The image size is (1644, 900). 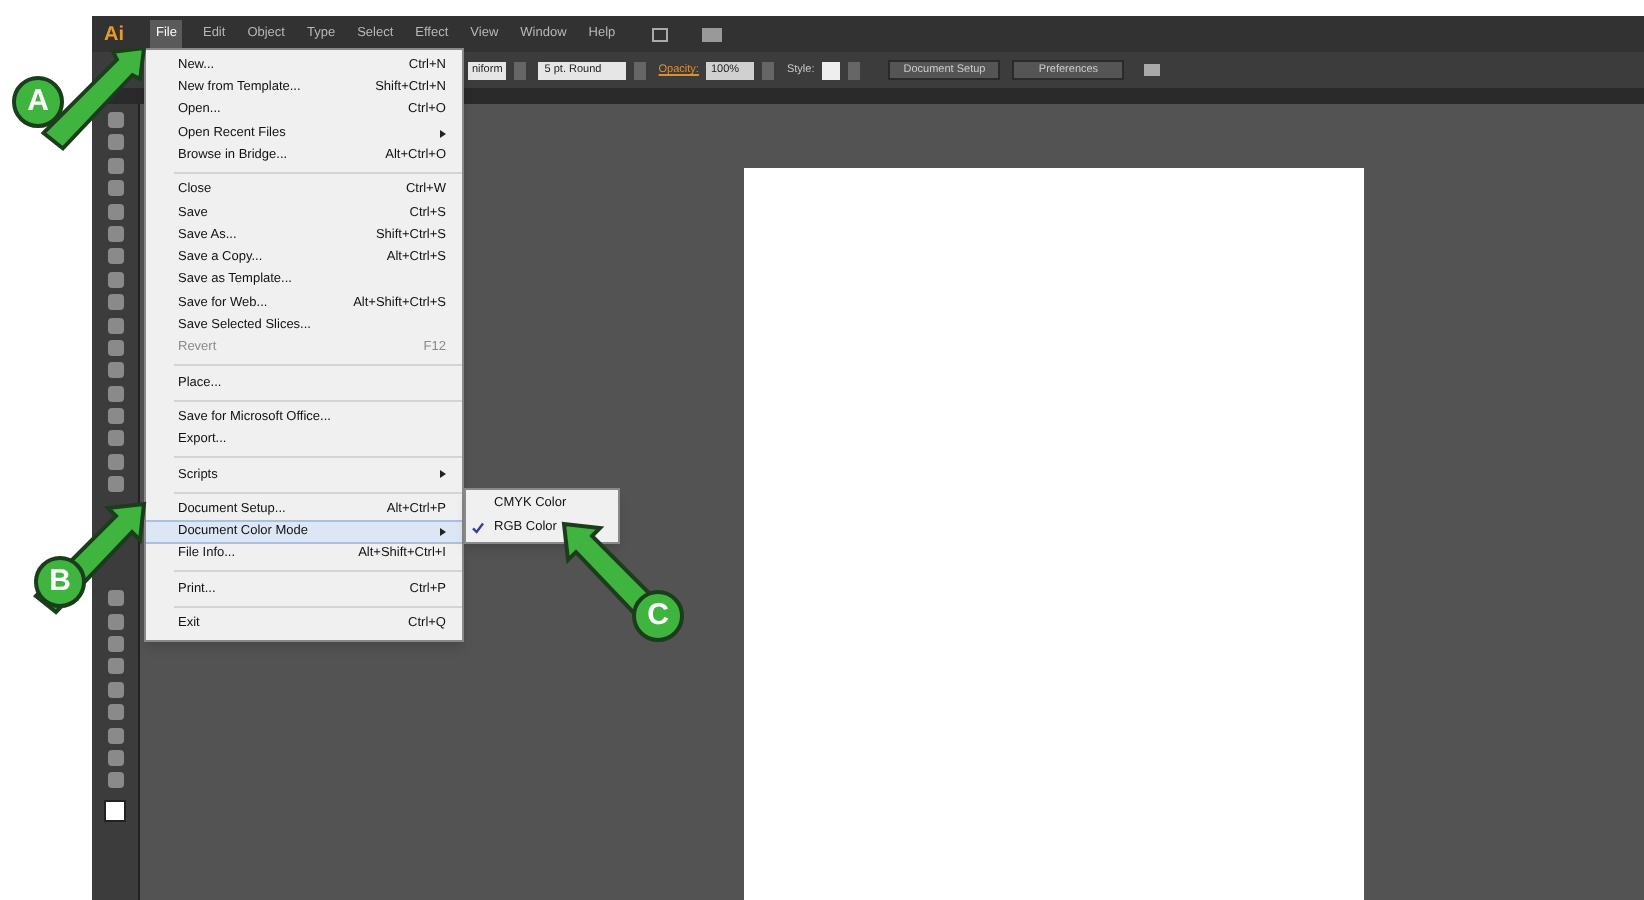 What do you see at coordinates (60, 582) in the screenshot?
I see `callout-badge: B` at bounding box center [60, 582].